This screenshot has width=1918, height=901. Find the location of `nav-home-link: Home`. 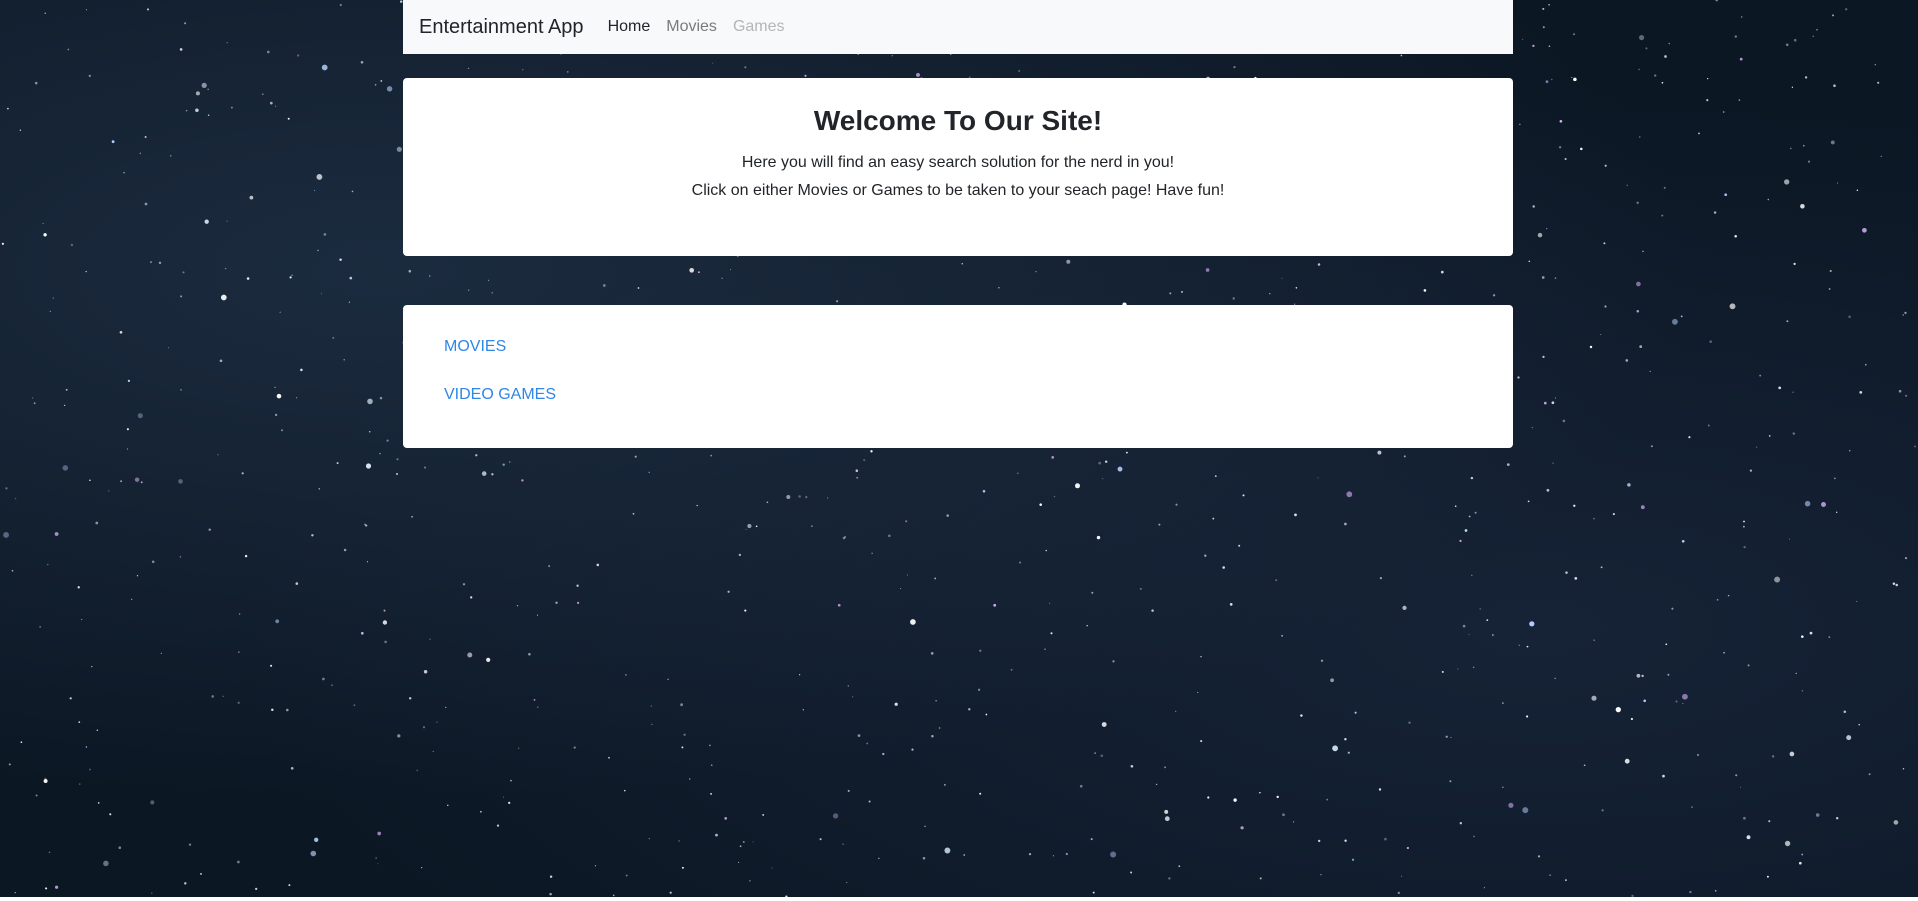

nav-home-link: Home is located at coordinates (629, 27).